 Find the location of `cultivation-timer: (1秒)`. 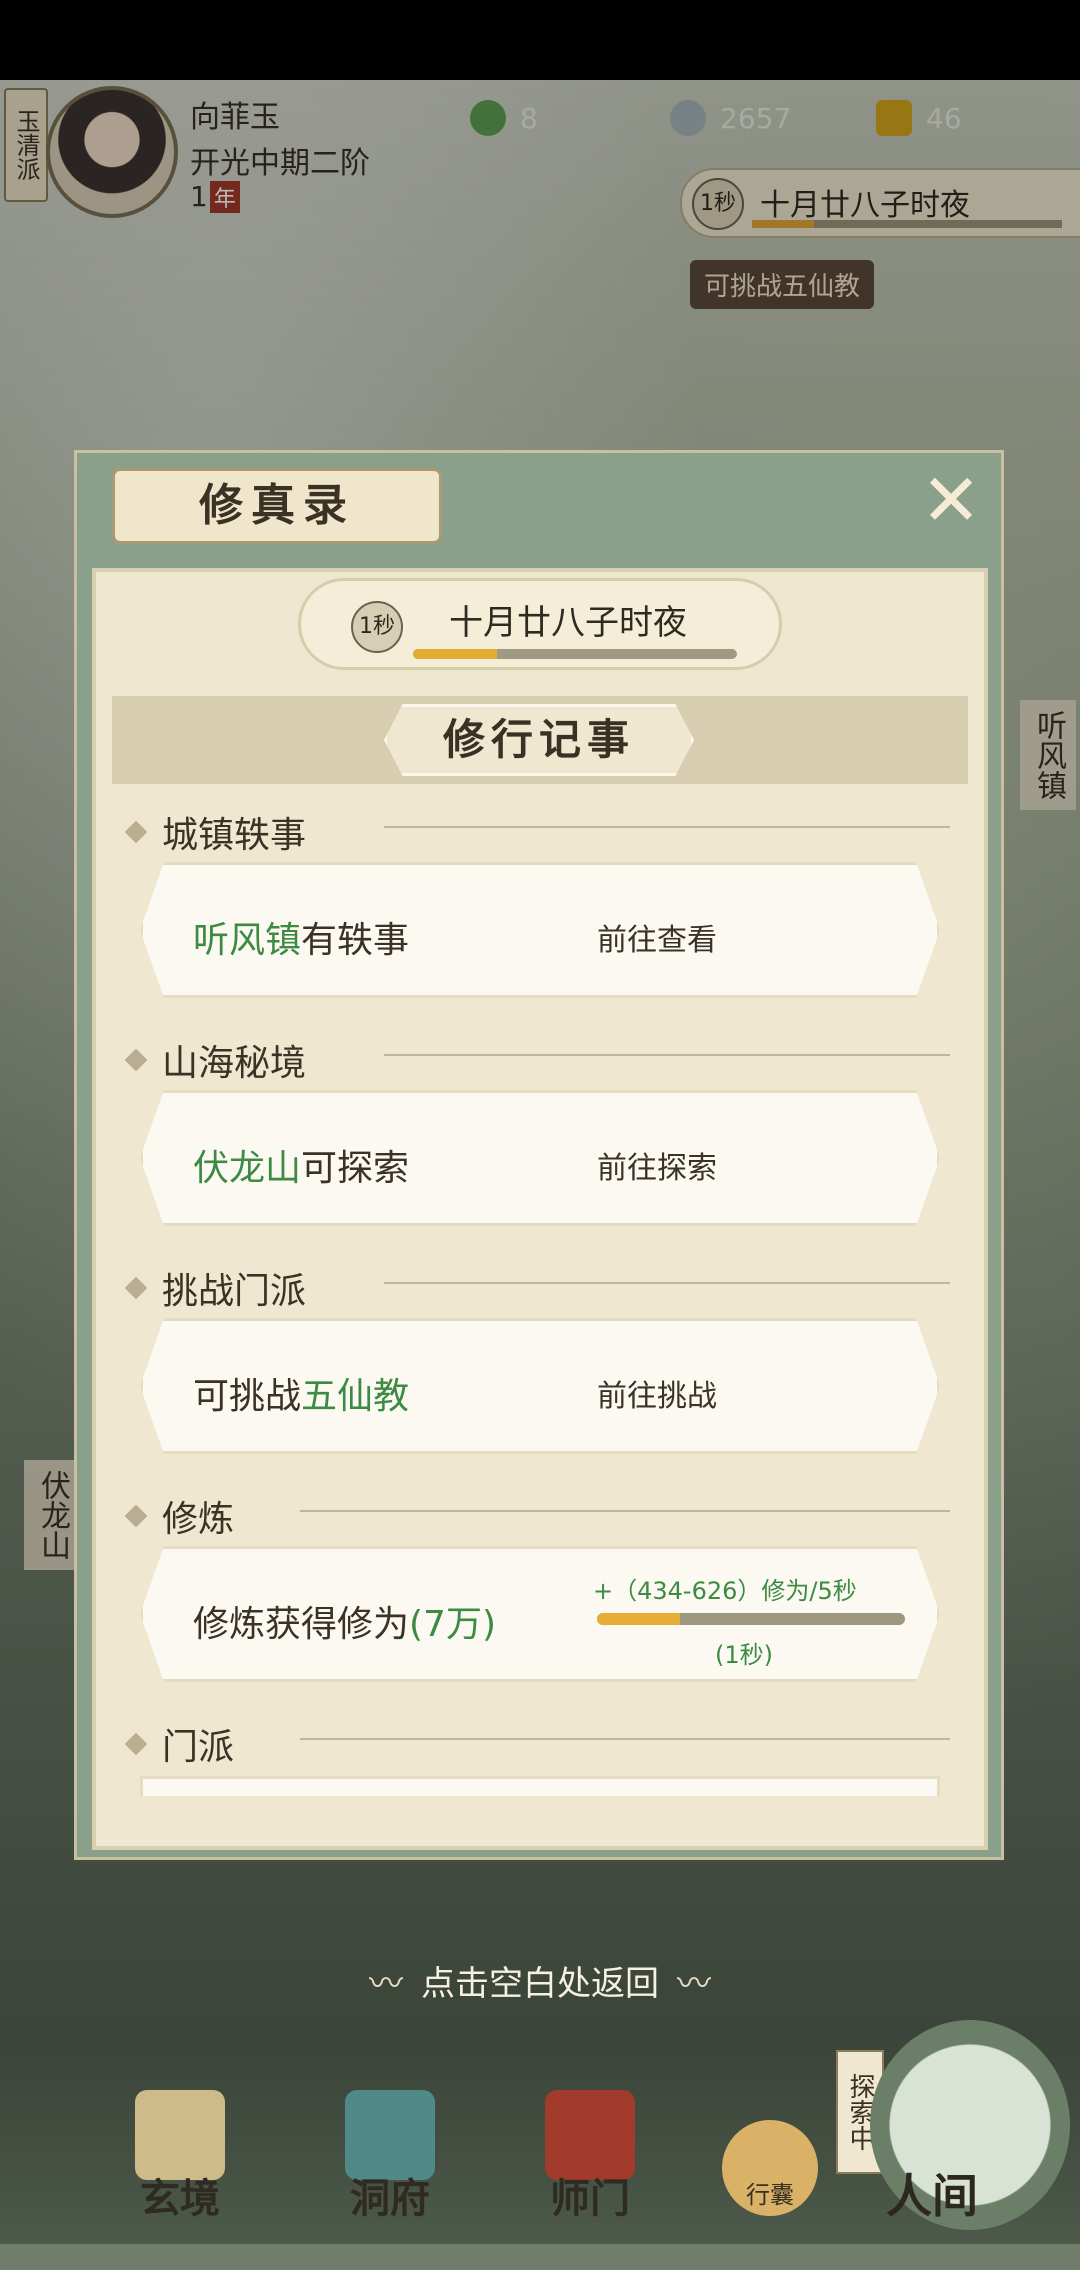

cultivation-timer: (1秒) is located at coordinates (744, 1655).